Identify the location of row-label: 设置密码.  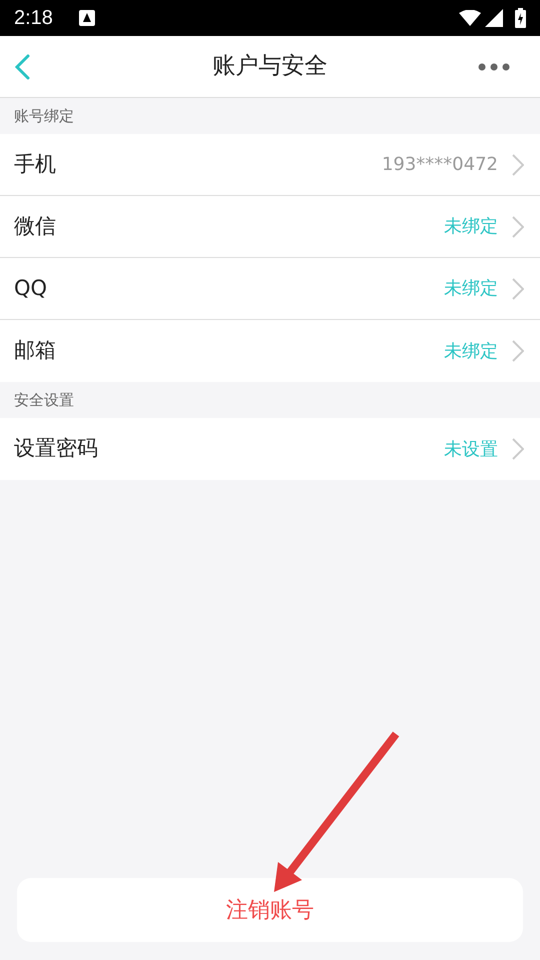
(56, 448).